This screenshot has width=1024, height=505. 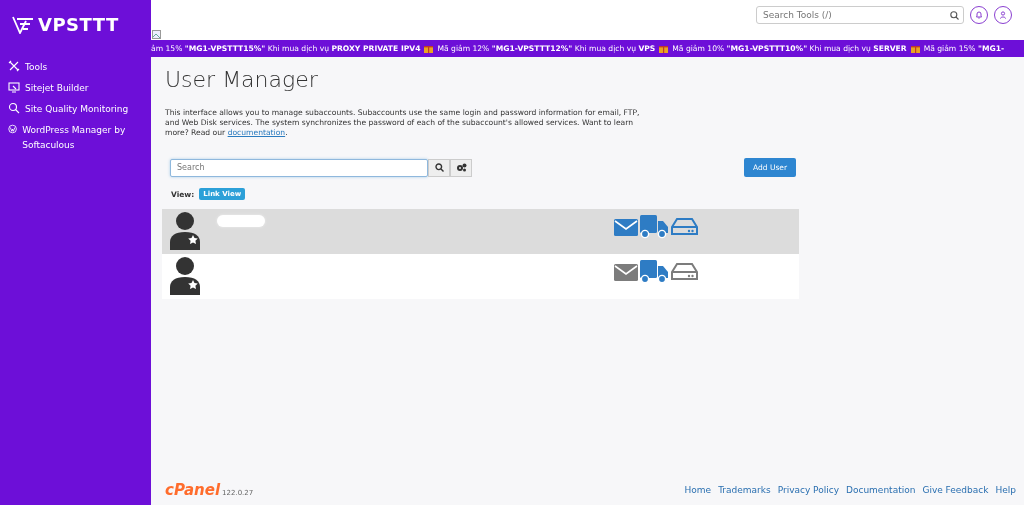 I want to click on search-tools-box: Search Tools (/), so click(x=860, y=15).